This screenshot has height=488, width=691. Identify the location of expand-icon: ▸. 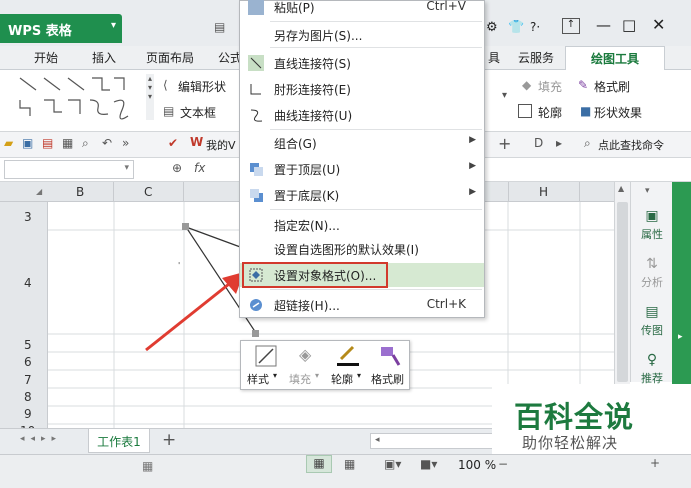
(680, 337).